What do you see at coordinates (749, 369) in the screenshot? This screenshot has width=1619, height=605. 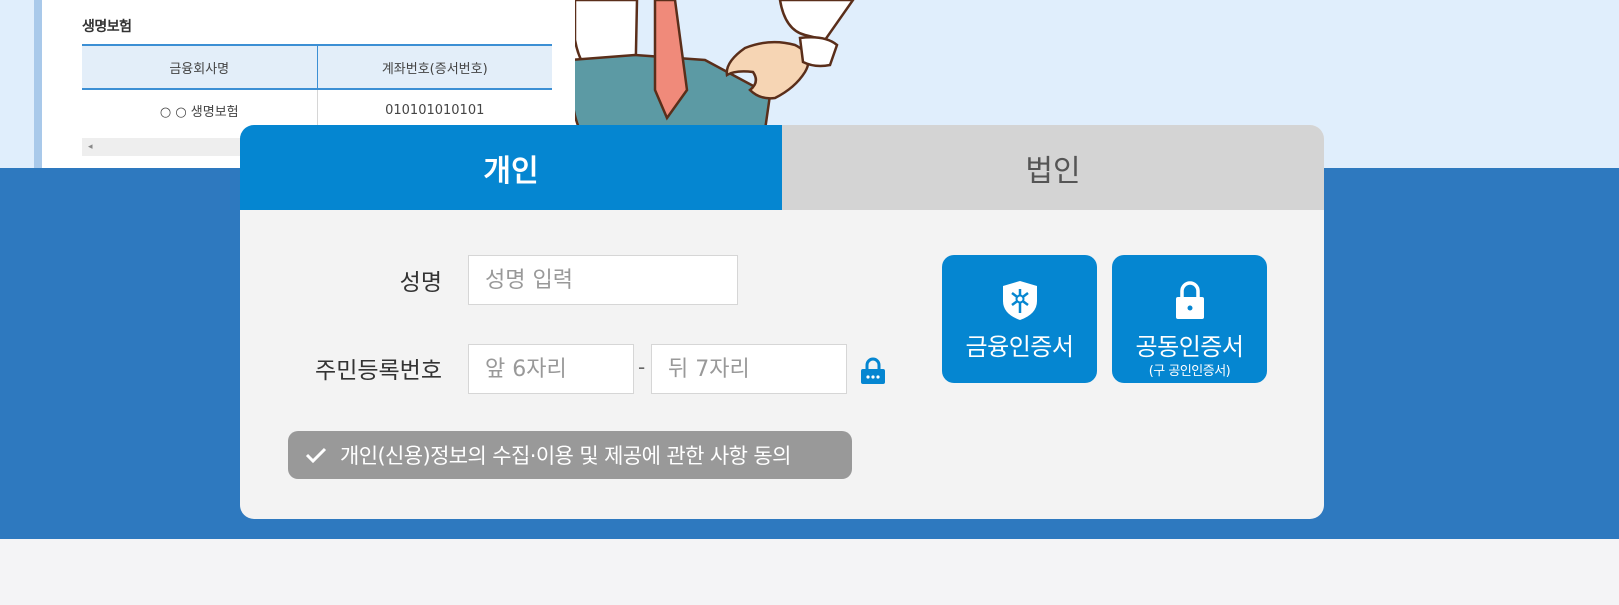 I see `resident-number-back-input` at bounding box center [749, 369].